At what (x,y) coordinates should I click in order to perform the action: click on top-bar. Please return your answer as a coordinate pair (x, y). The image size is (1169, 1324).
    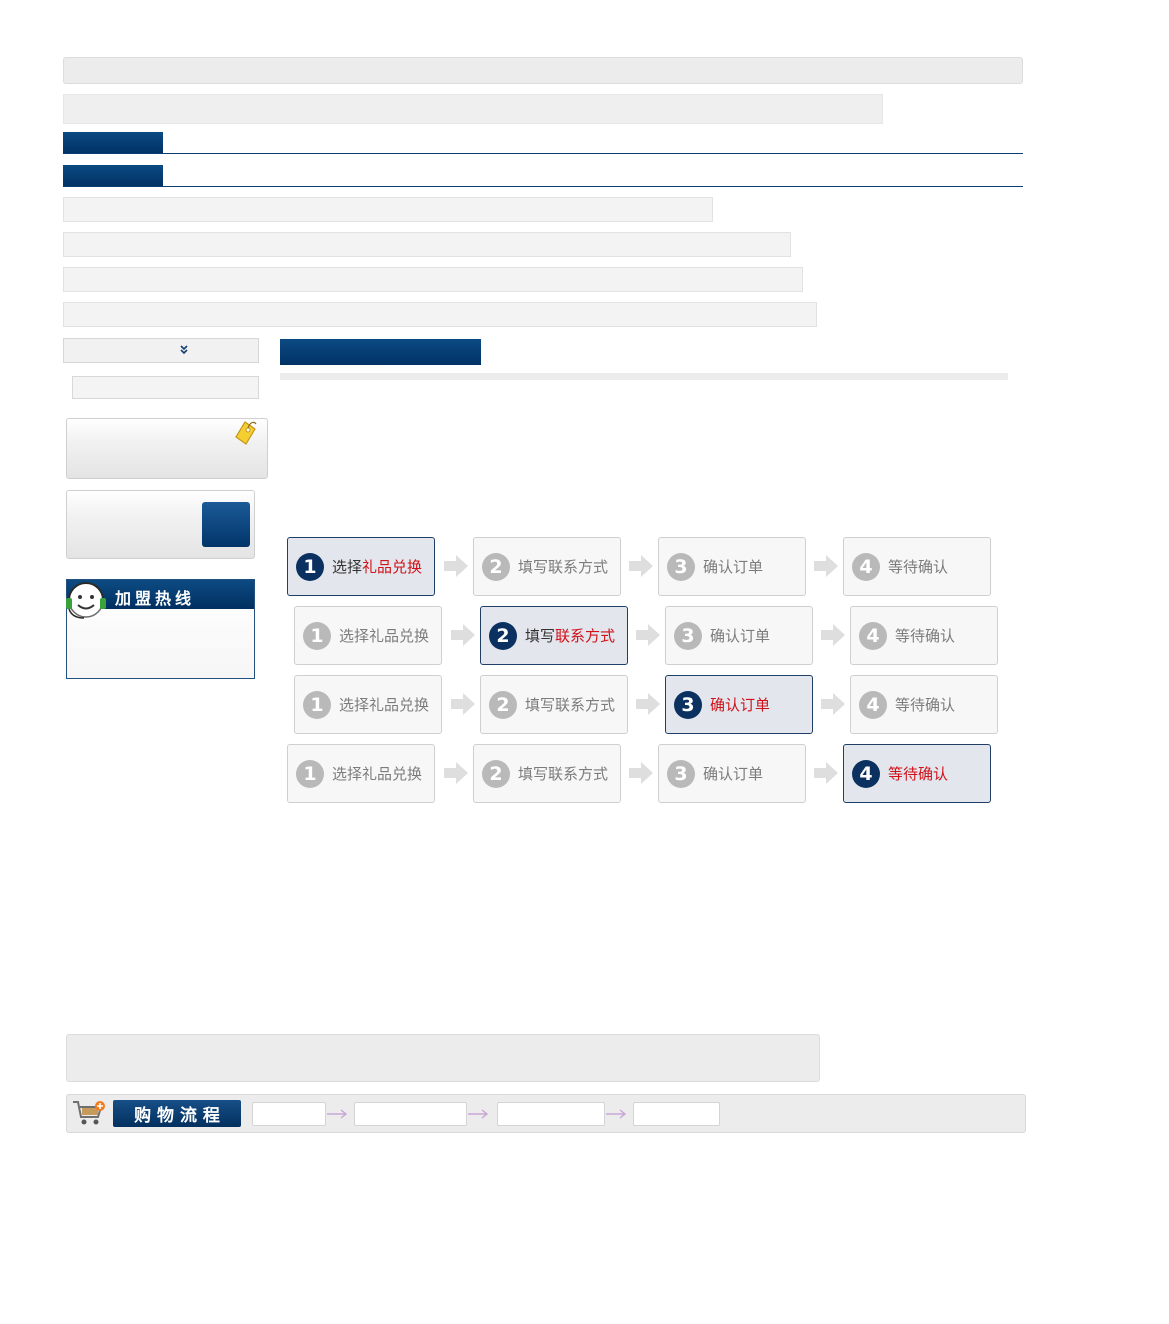
    Looking at the image, I should click on (543, 70).